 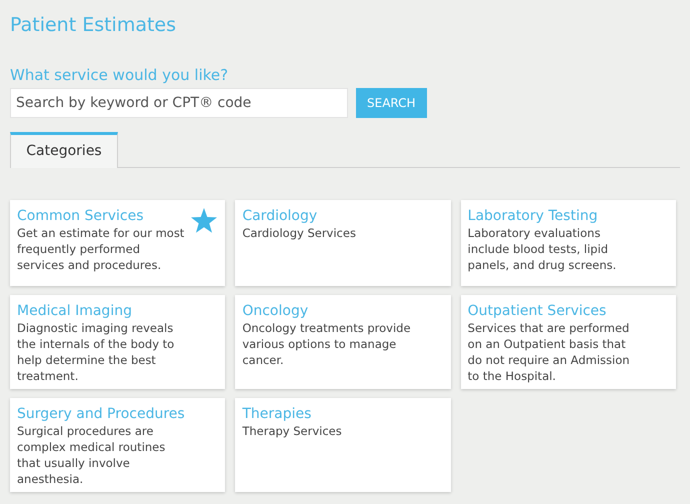 I want to click on category-card: Cardiology Cardiology Services, so click(x=343, y=243).